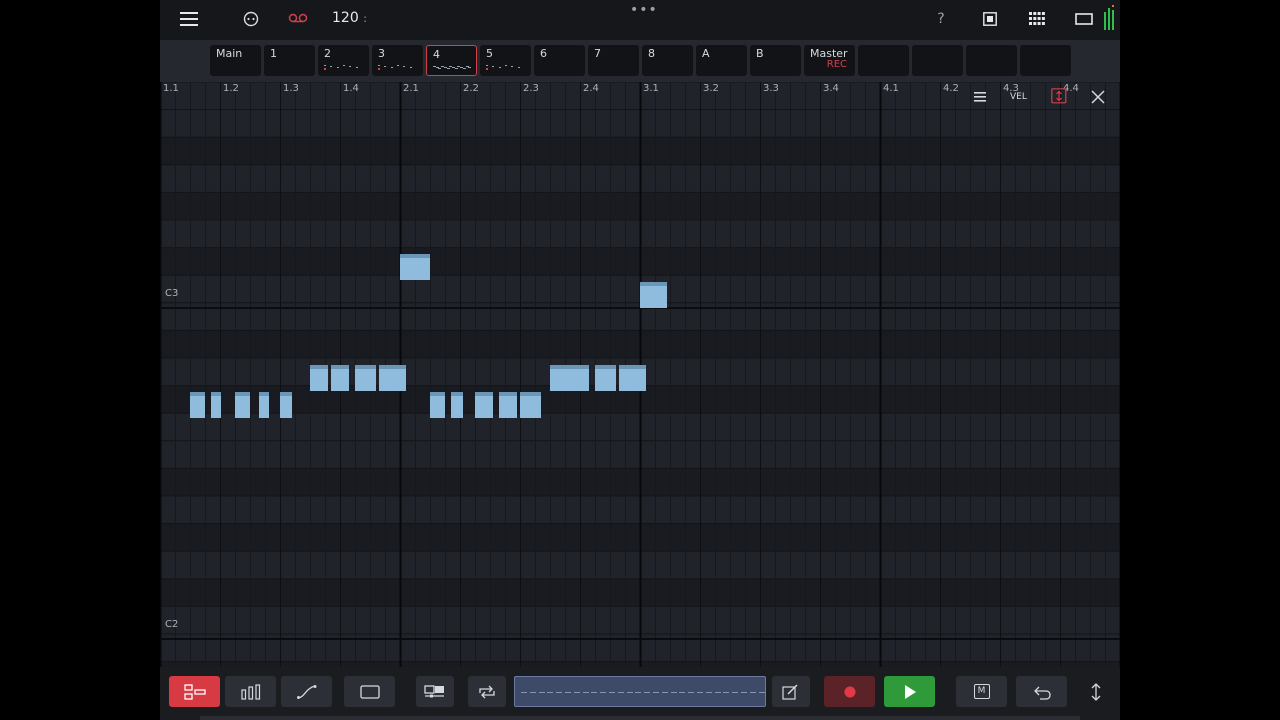 The image size is (1280, 720). Describe the element at coordinates (411, 88) in the screenshot. I see `ruler-label: 2.1` at that location.